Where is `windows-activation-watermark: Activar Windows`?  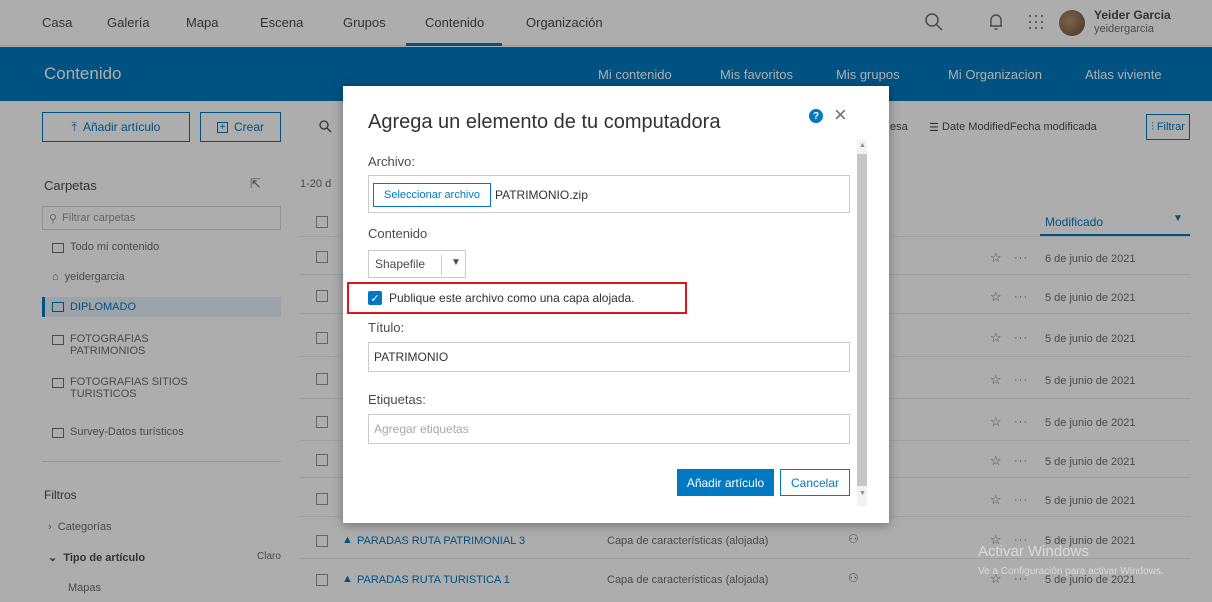
windows-activation-watermark: Activar Windows is located at coordinates (1033, 551).